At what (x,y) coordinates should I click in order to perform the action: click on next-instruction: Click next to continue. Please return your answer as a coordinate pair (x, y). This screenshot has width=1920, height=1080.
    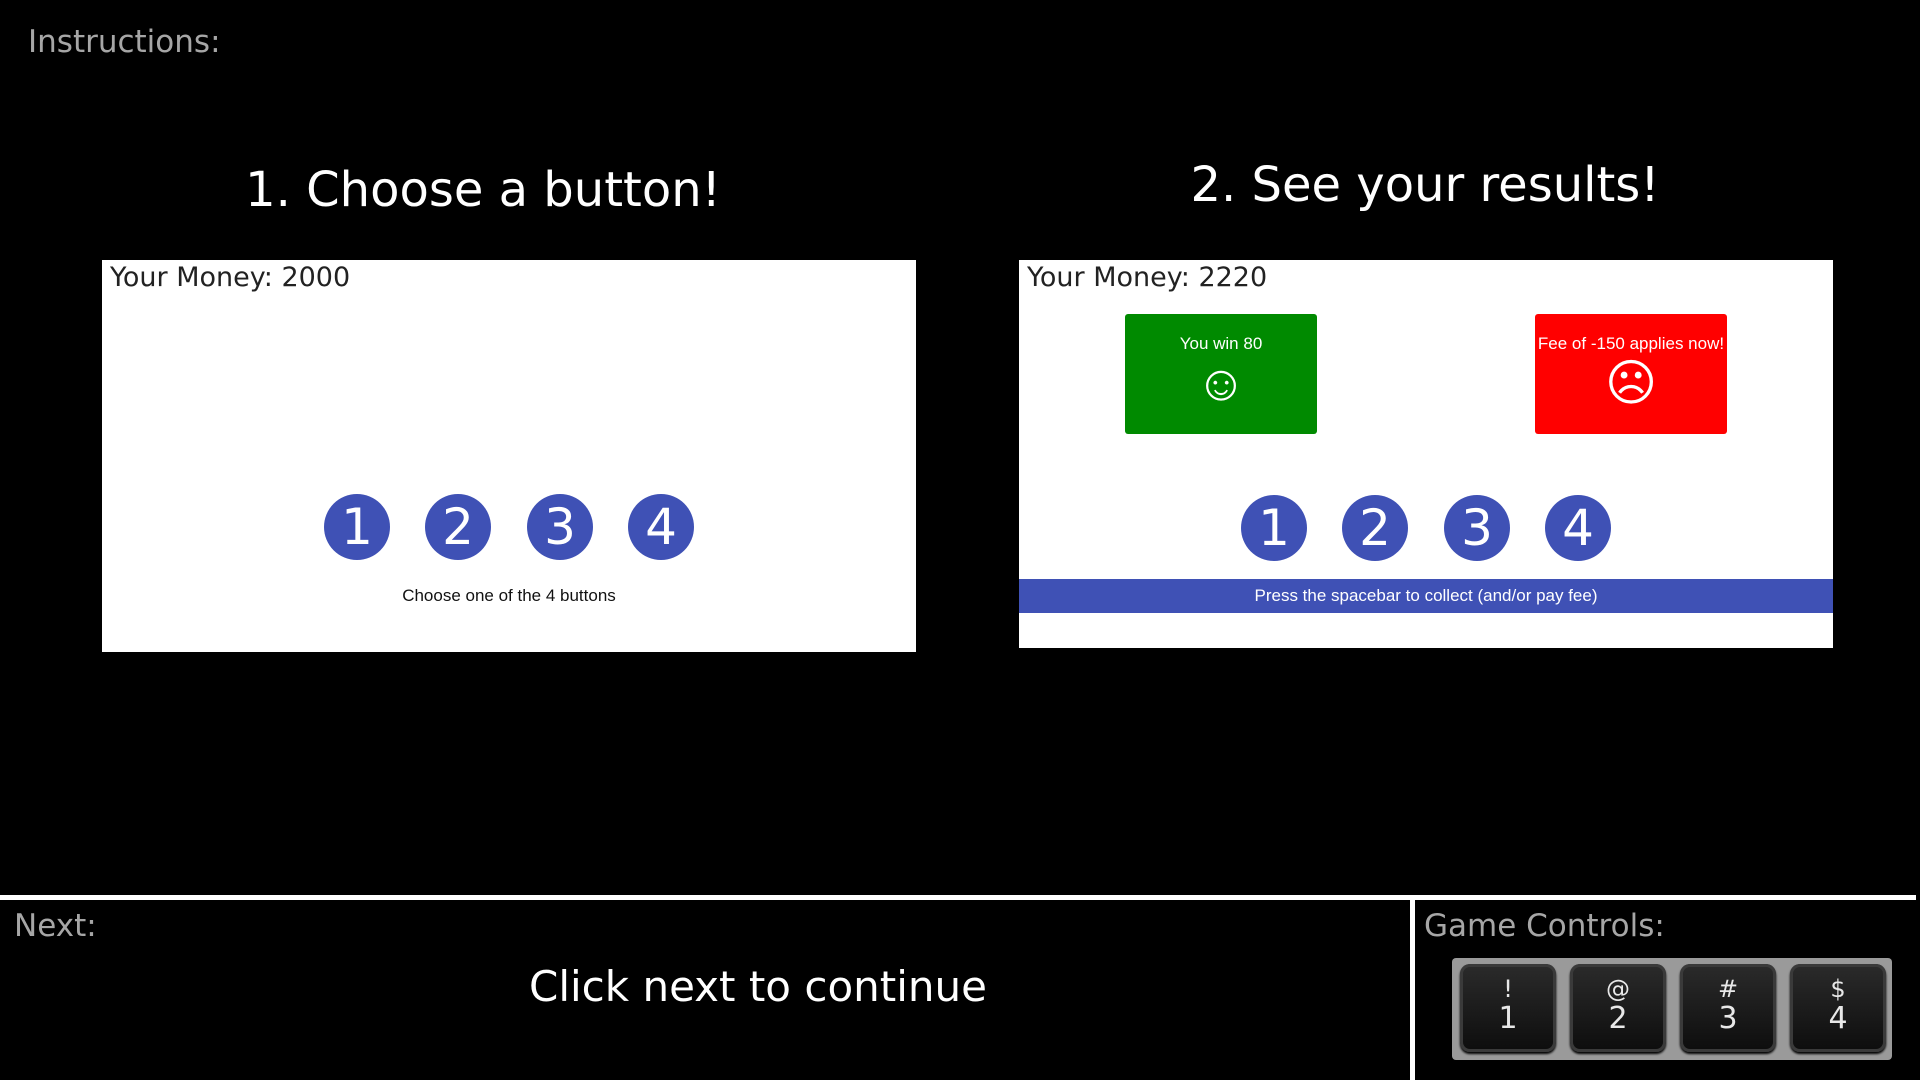
    Looking at the image, I should click on (758, 986).